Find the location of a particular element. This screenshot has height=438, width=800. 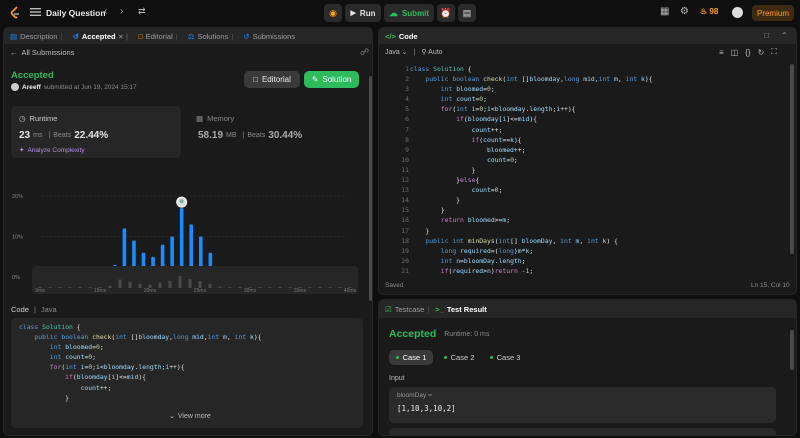

gear-icon: ⚙ is located at coordinates (684, 11).